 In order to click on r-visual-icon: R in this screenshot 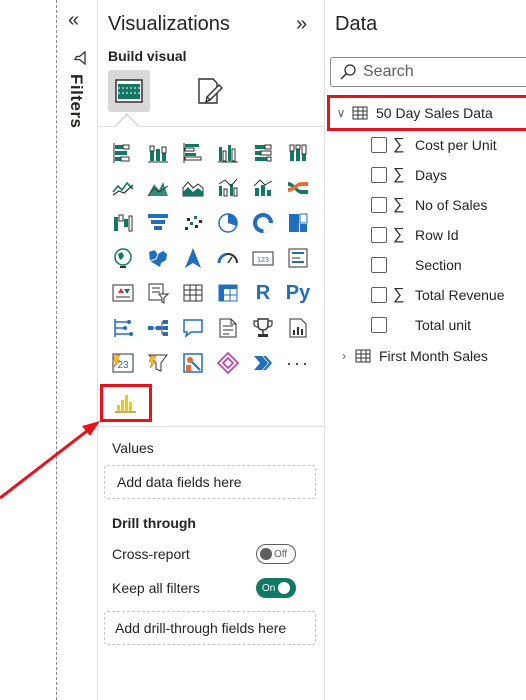, I will do `click(263, 293)`.